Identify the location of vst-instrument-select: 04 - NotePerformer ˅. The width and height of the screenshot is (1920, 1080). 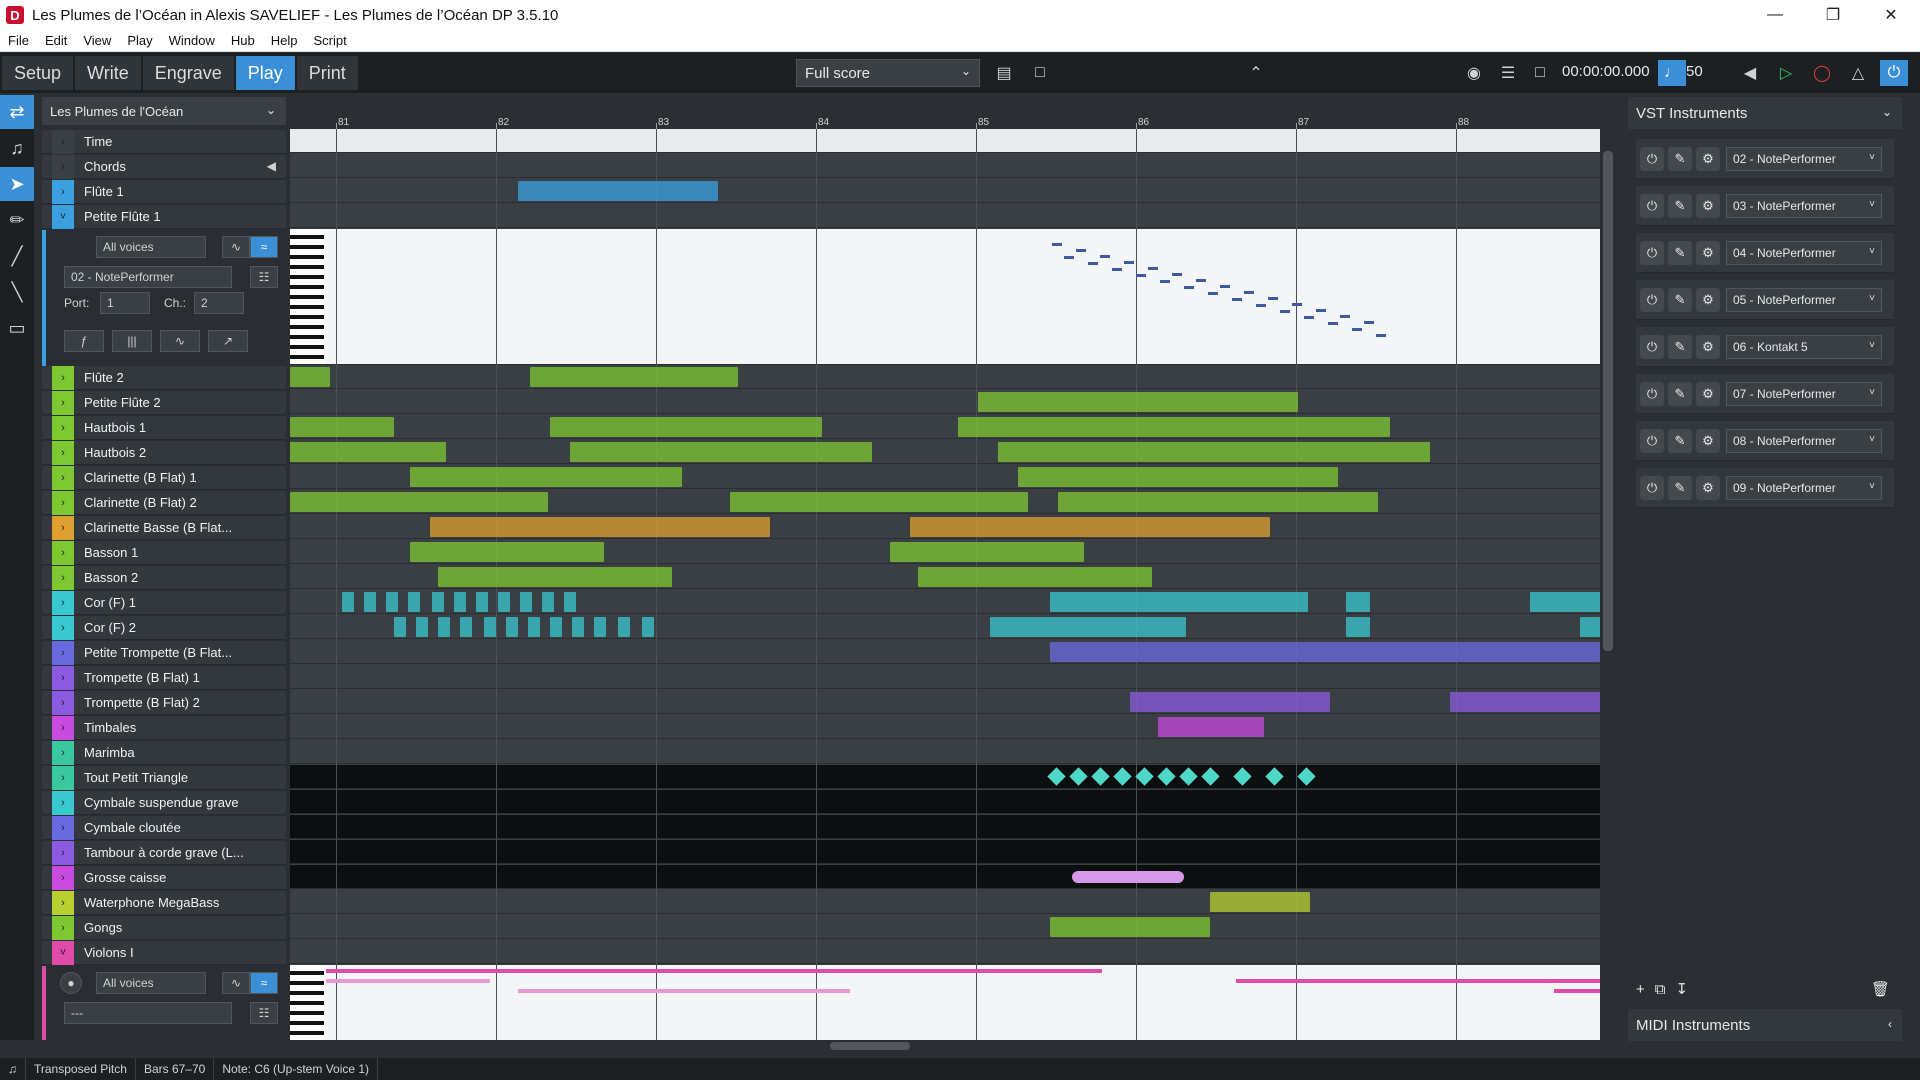
(1804, 252).